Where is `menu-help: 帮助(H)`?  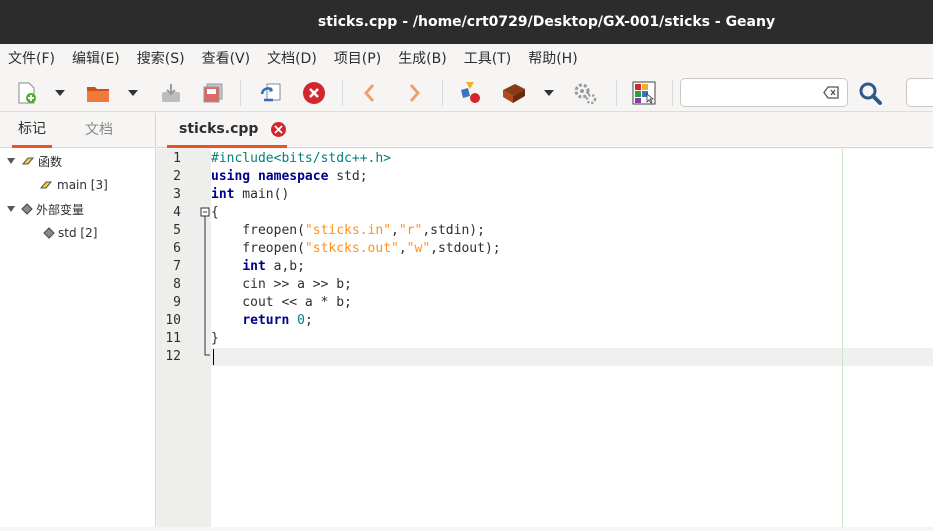 menu-help: 帮助(H) is located at coordinates (552, 59).